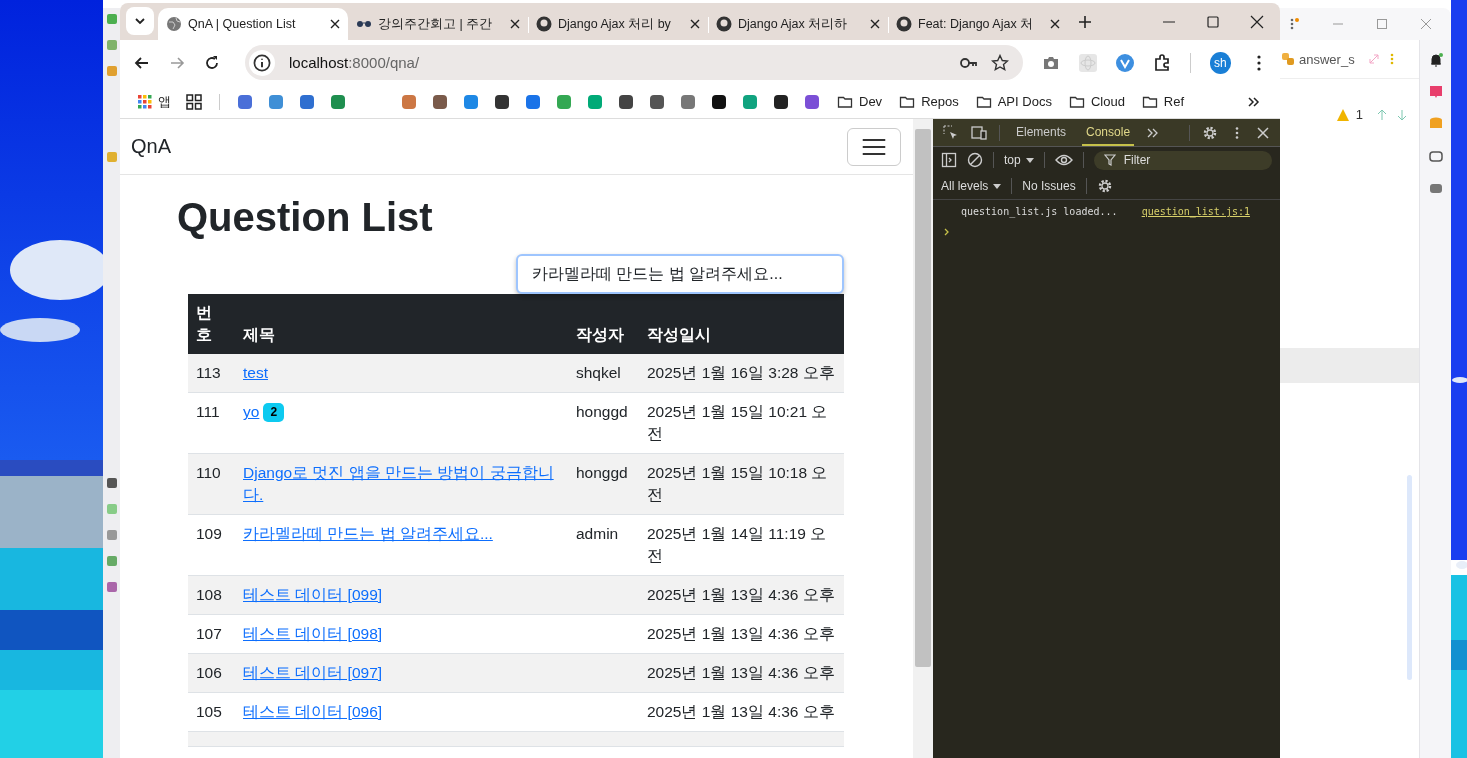  Describe the element at coordinates (1109, 160) in the screenshot. I see `filter-icon` at that location.